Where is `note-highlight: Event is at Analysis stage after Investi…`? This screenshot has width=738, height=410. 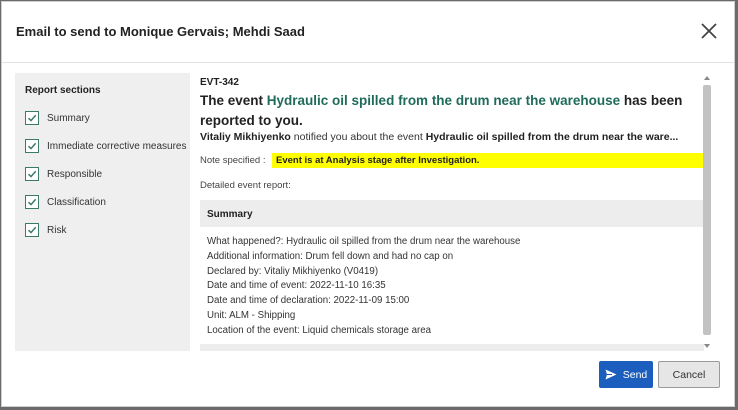 note-highlight: Event is at Analysis stage after Investi… is located at coordinates (488, 160).